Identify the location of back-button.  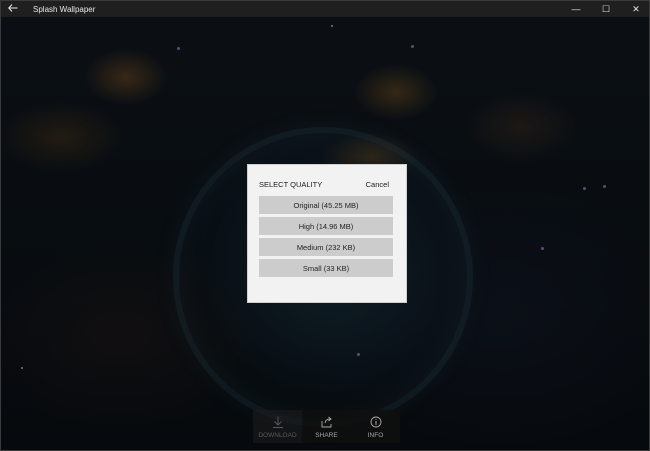
(13, 9).